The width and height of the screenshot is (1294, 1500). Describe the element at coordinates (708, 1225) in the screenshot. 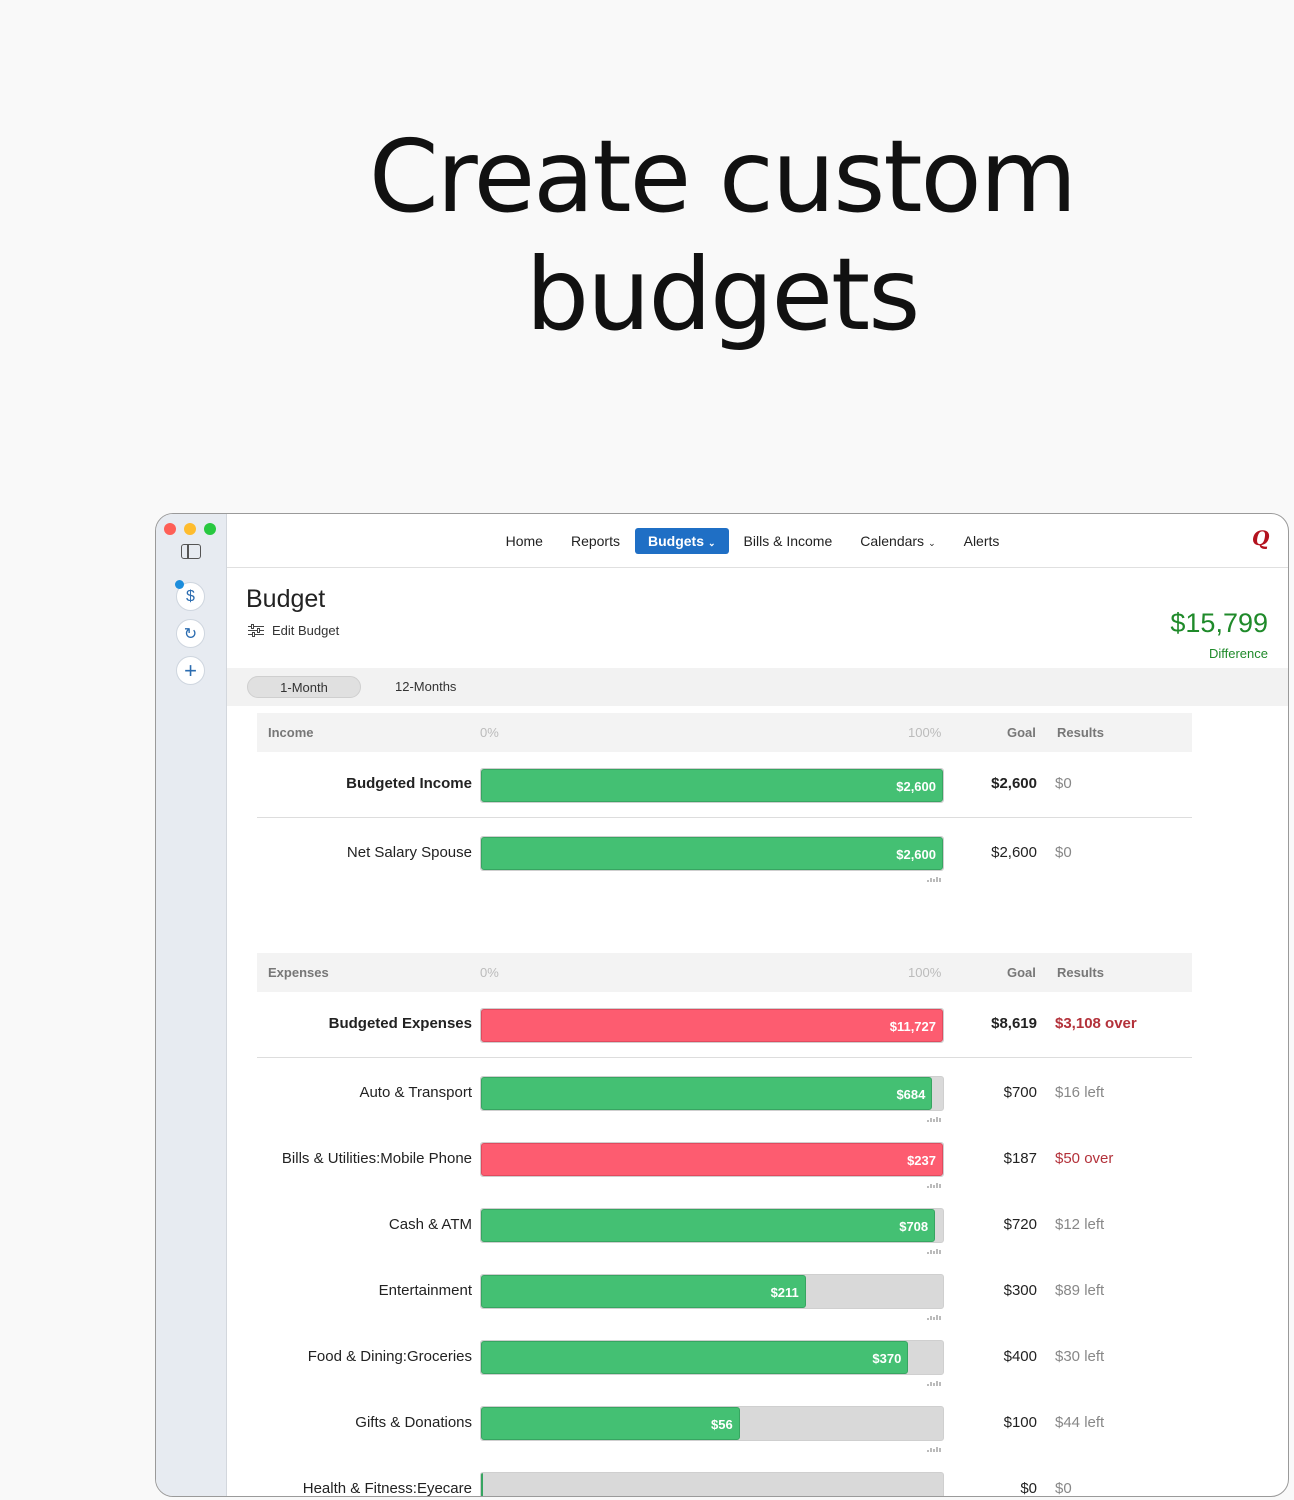

I see `progress-fill: $708` at that location.